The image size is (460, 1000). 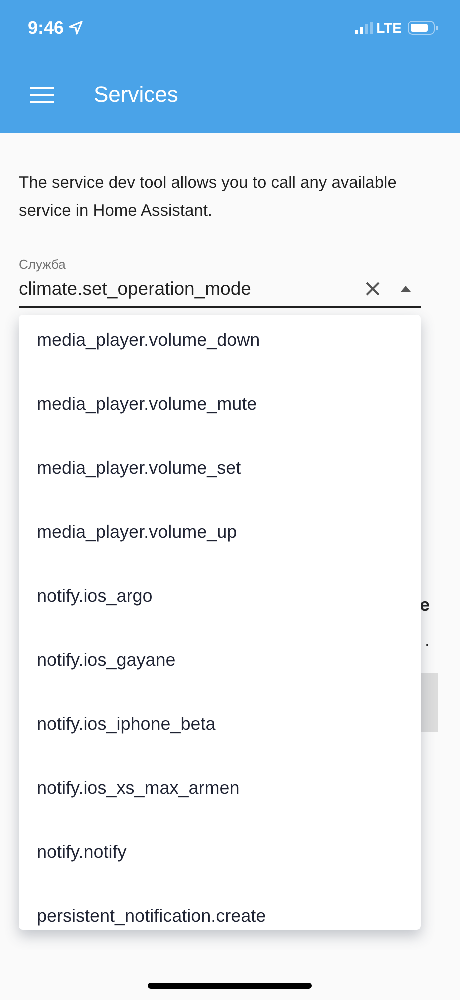 What do you see at coordinates (220, 852) in the screenshot?
I see `dropdown-option: notify.notify` at bounding box center [220, 852].